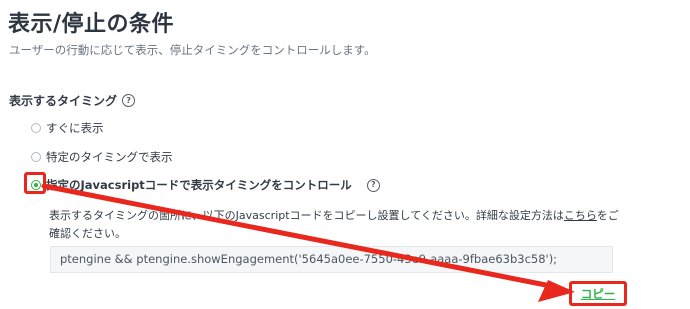  Describe the element at coordinates (75, 128) in the screenshot. I see `radio-label: すぐに表示` at that location.